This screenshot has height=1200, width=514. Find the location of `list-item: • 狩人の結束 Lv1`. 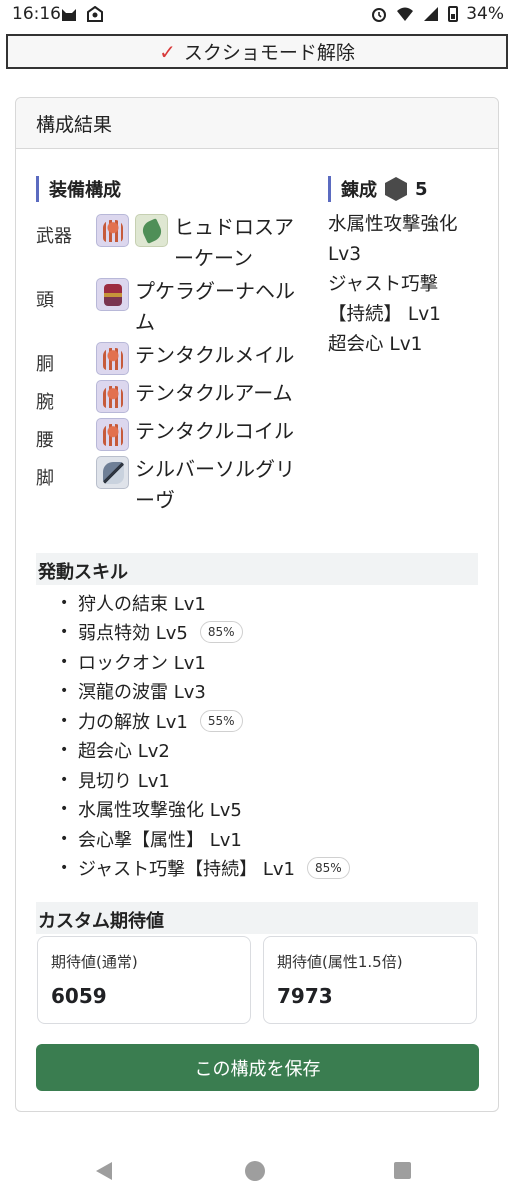

list-item: • 狩人の結束 Lv1 is located at coordinates (270, 603).